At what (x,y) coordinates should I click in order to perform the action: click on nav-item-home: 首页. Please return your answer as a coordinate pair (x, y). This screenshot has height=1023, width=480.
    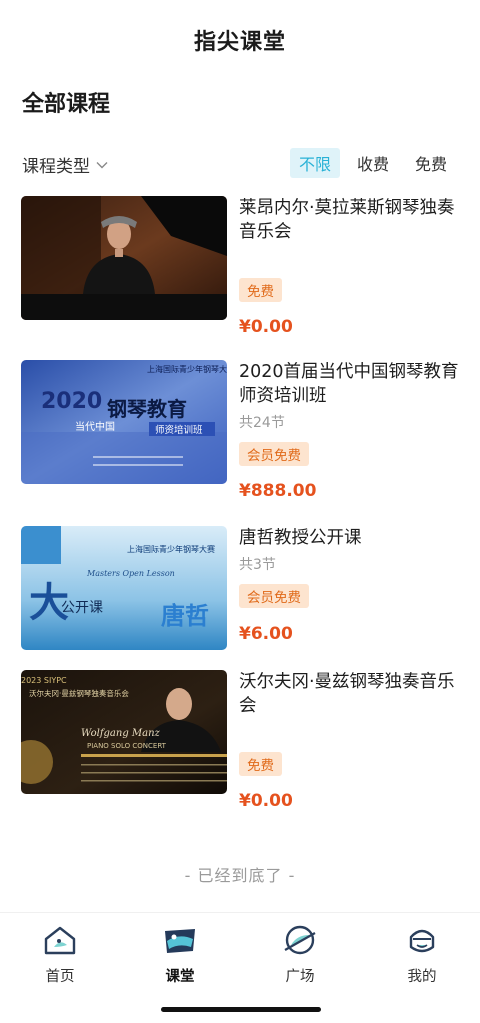
    Looking at the image, I should click on (60, 958).